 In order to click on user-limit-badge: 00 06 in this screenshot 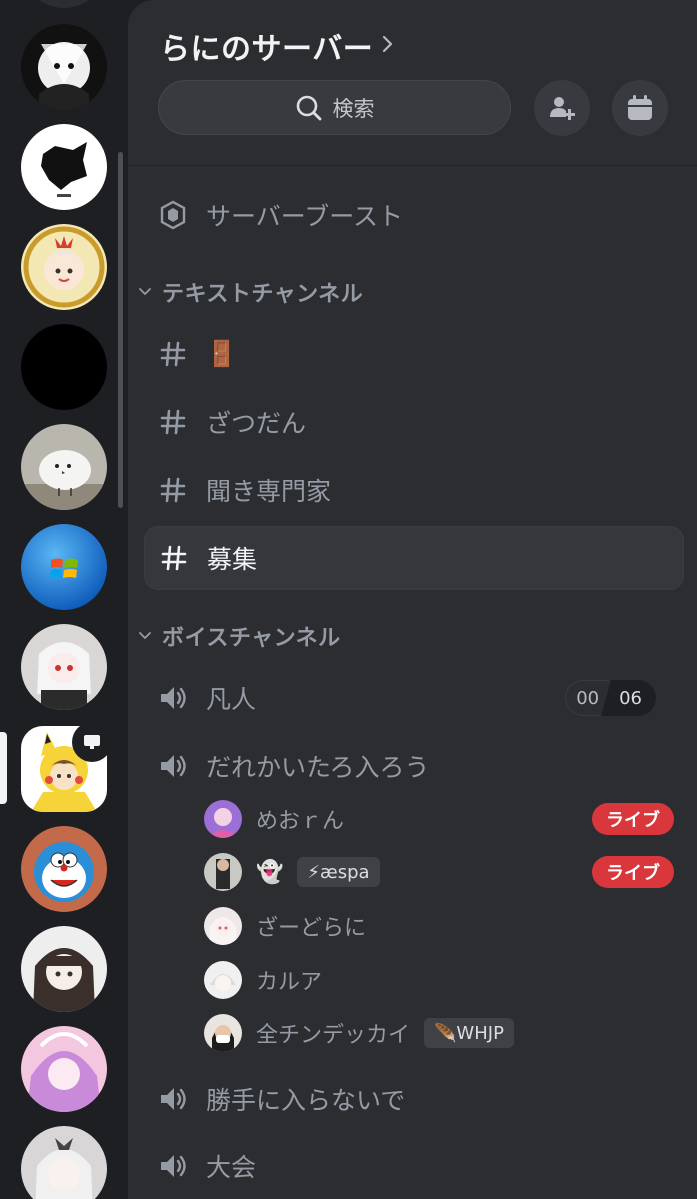, I will do `click(610, 698)`.